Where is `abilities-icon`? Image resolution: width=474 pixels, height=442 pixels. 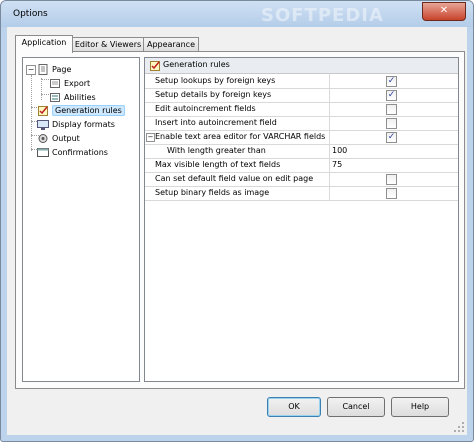 abilities-icon is located at coordinates (55, 97).